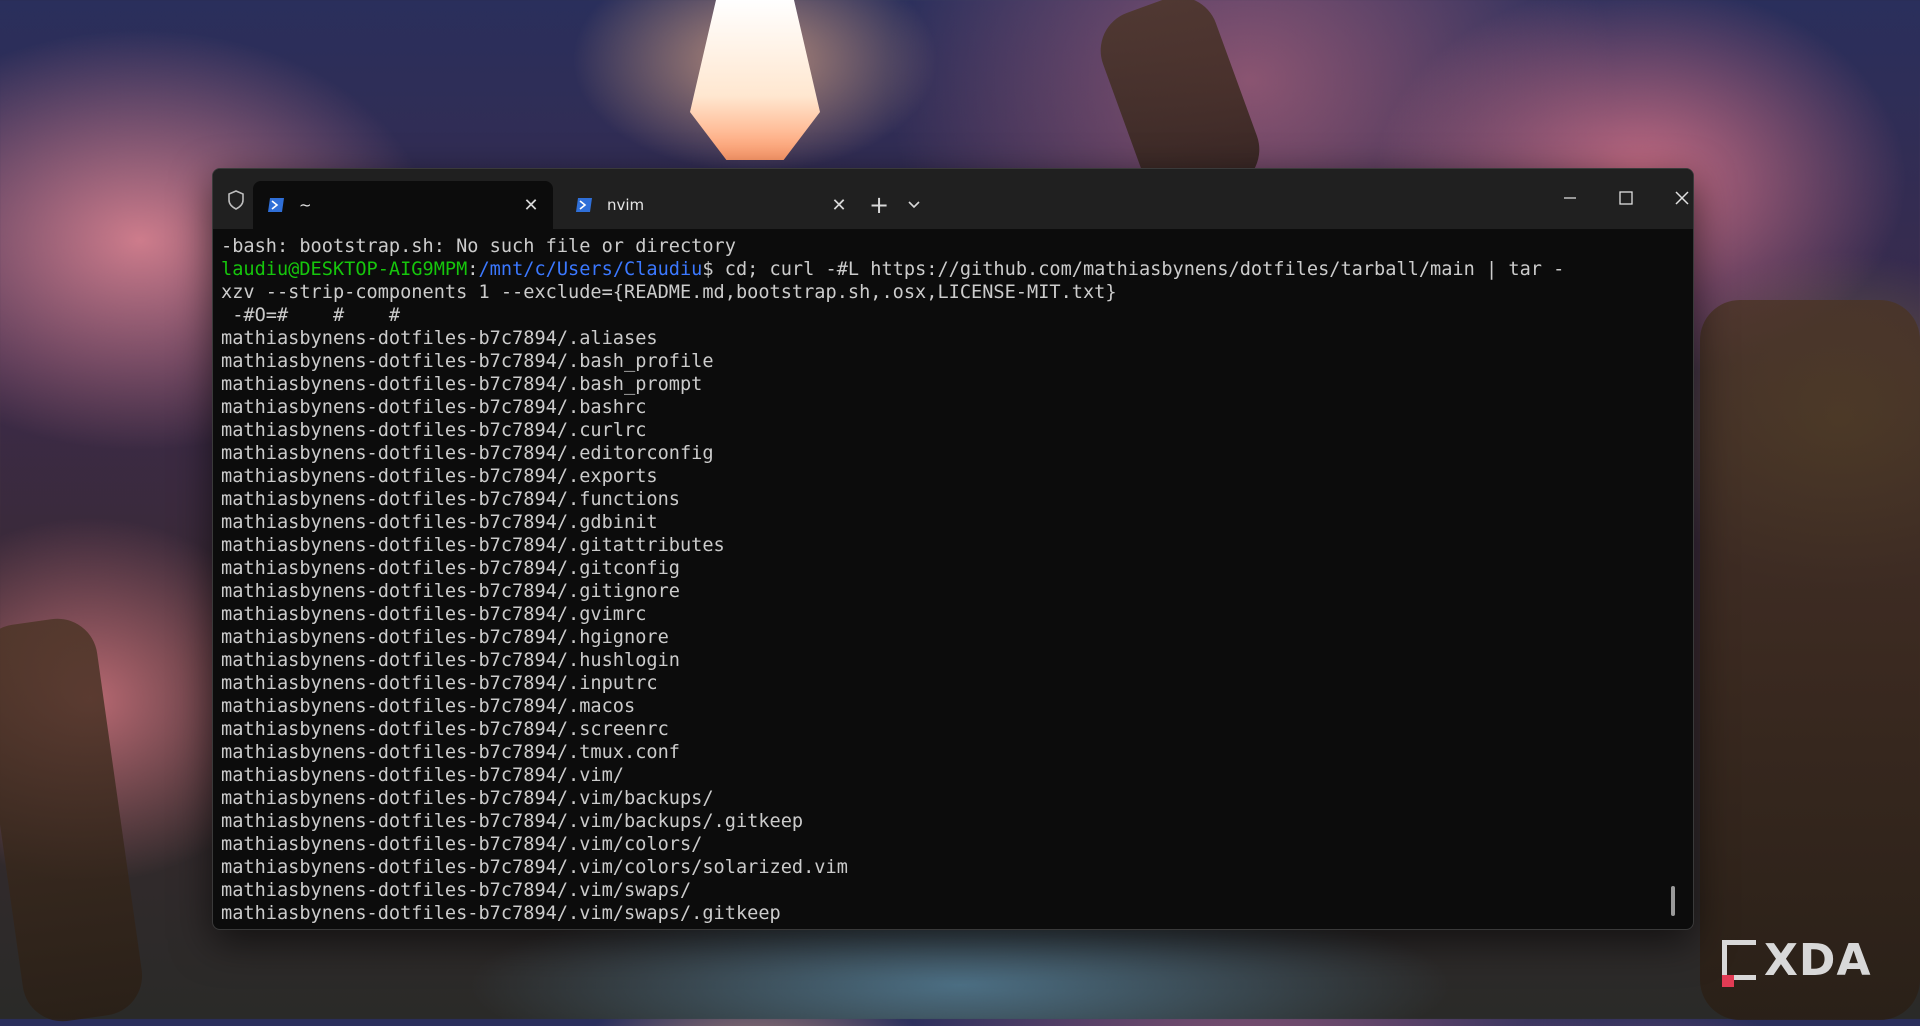 Image resolution: width=1920 pixels, height=1026 pixels. Describe the element at coordinates (1739, 963) in the screenshot. I see `xda-logo-bracket` at that location.